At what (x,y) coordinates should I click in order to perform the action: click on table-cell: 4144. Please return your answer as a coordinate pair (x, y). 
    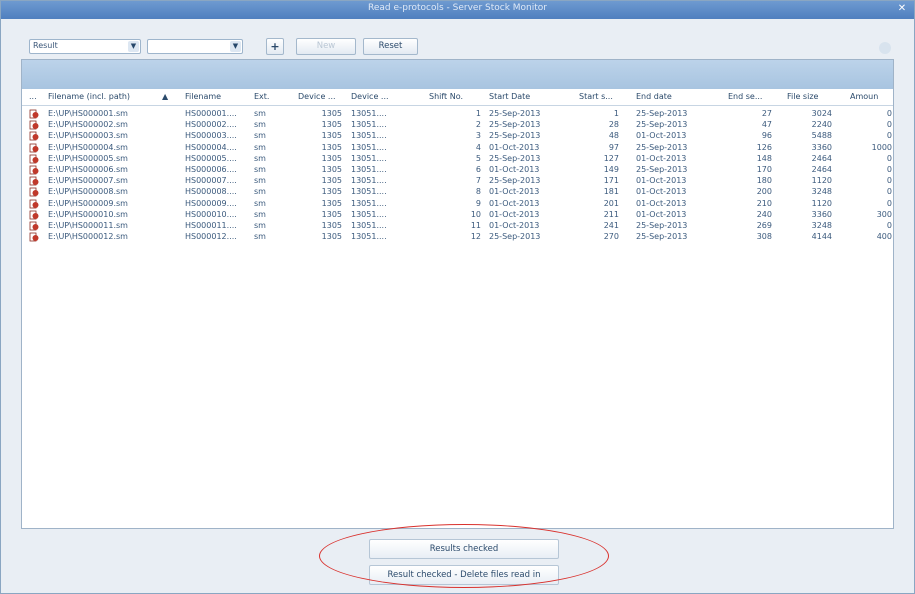
    Looking at the image, I should click on (821, 237).